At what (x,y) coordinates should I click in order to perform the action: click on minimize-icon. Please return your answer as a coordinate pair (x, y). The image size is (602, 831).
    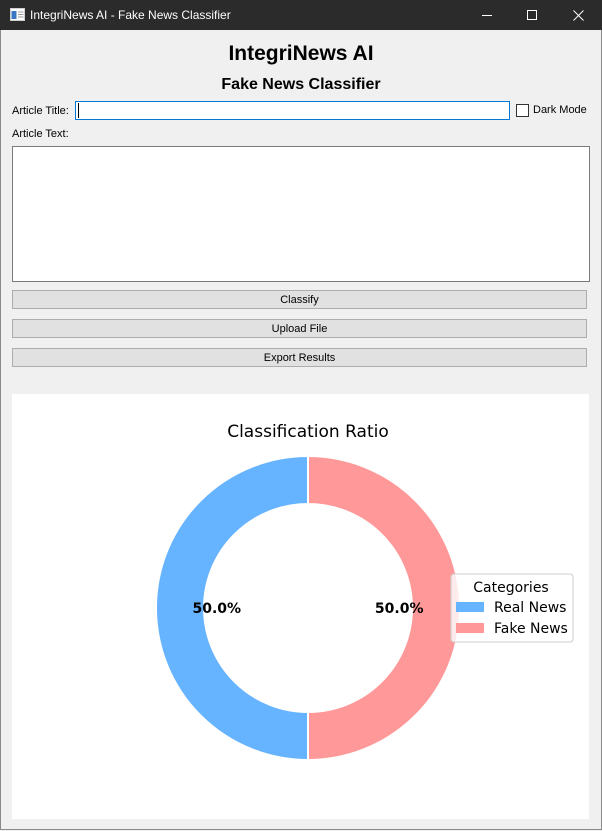
    Looking at the image, I should click on (487, 15).